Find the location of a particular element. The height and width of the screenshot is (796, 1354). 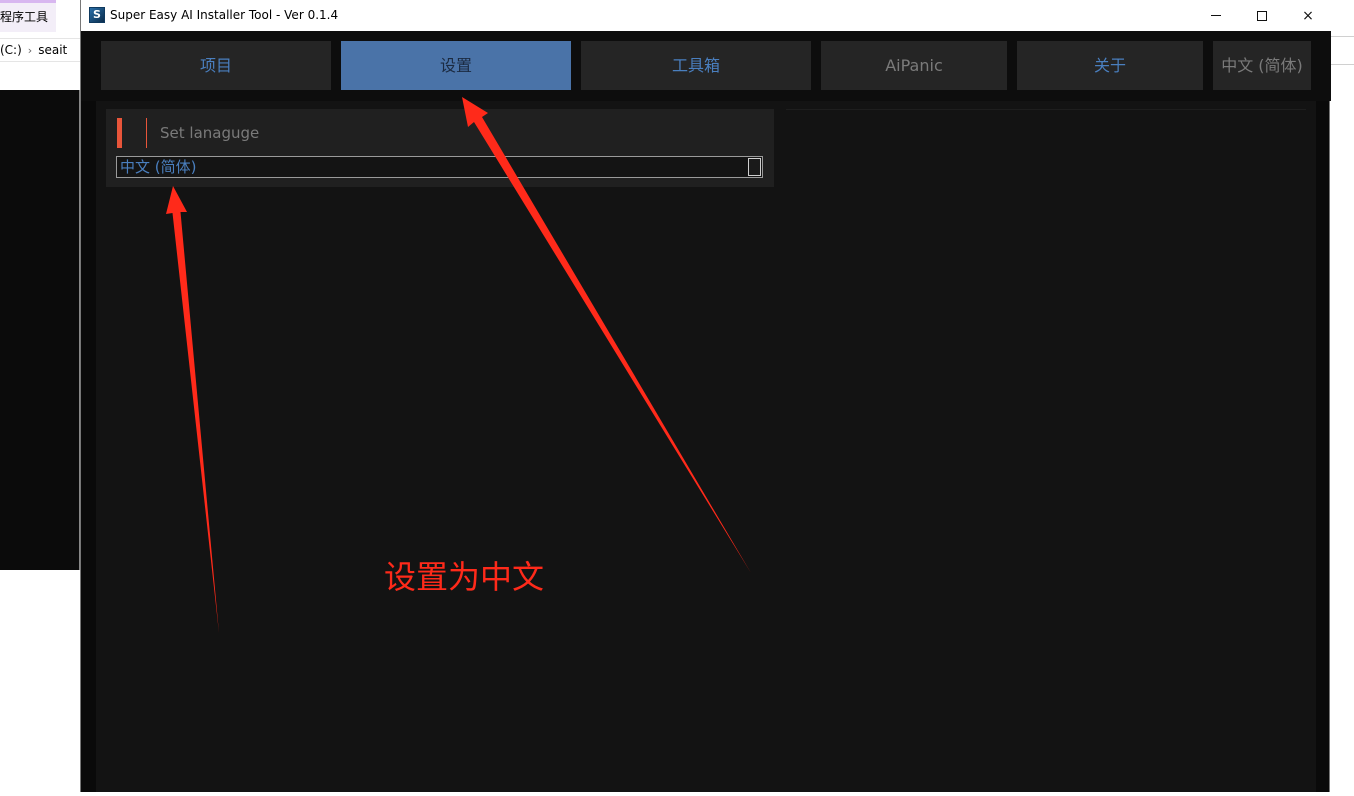

listbox-scrollbar is located at coordinates (754, 167).